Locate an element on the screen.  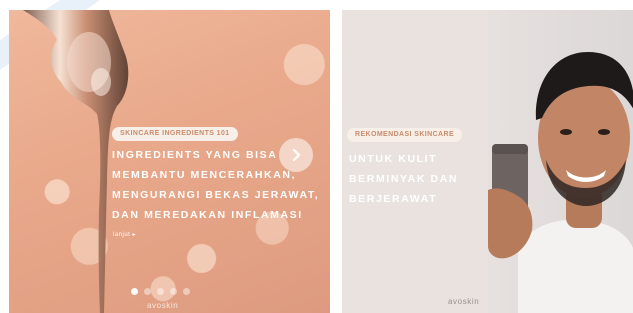
slide-badge: SKINCARE INGREDIENTS 101 is located at coordinates (175, 134).